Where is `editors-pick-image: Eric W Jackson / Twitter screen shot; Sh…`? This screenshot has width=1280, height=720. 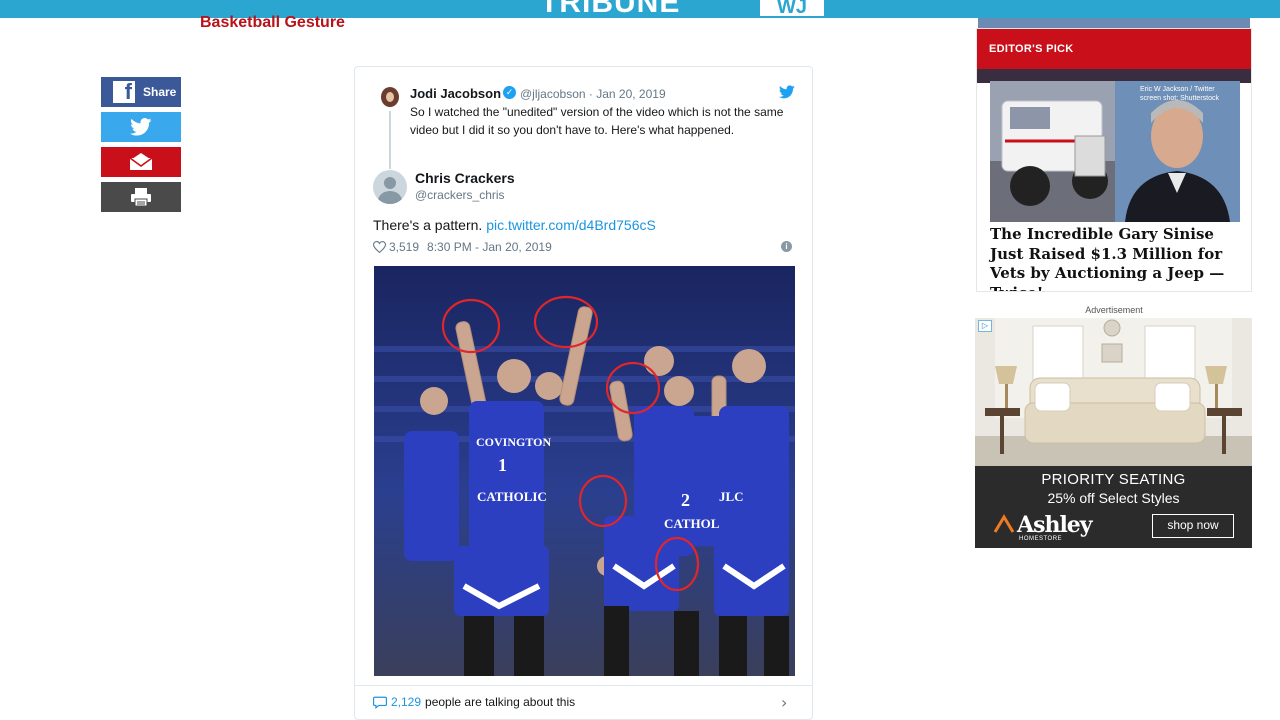
editors-pick-image: Eric W Jackson / Twitter screen shot; Sh… is located at coordinates (1115, 151).